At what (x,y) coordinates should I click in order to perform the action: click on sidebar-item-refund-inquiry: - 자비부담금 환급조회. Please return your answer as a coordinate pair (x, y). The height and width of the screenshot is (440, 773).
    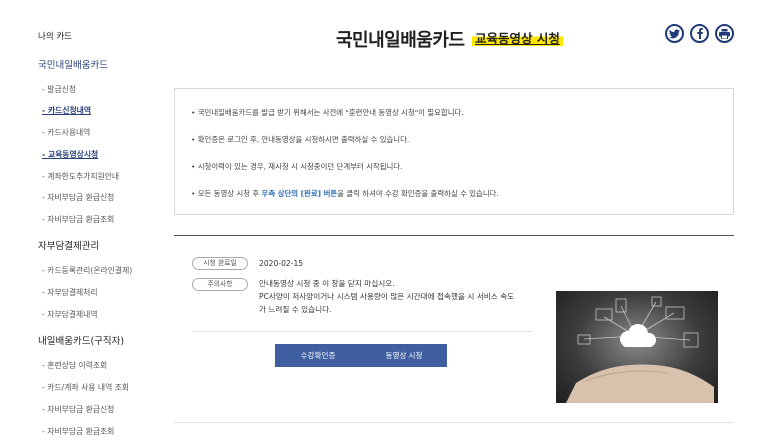
    Looking at the image, I should click on (78, 219).